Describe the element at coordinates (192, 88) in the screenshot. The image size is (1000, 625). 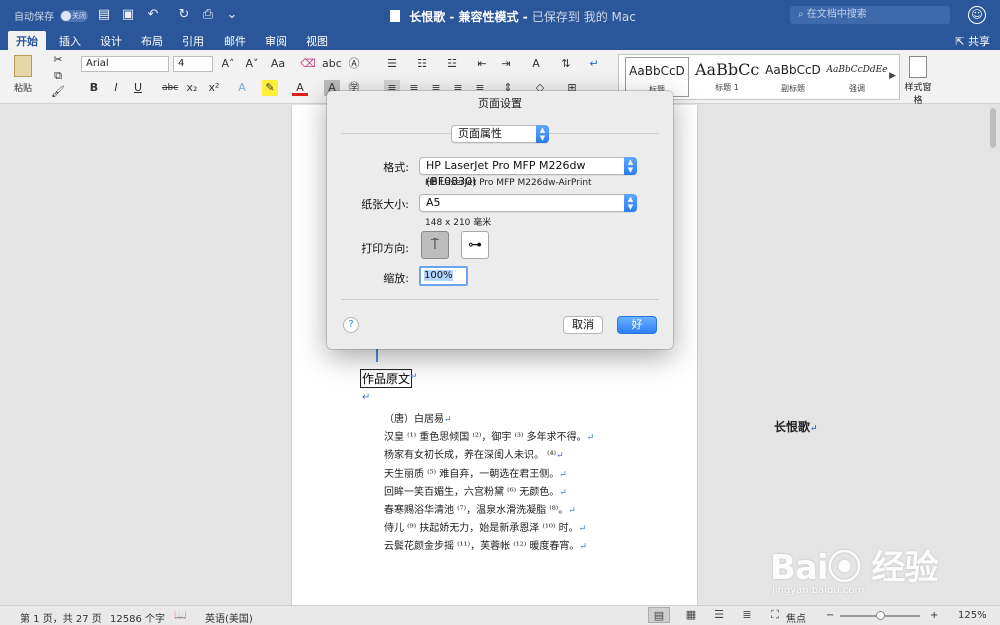
I see `subscript-button: x₂` at that location.